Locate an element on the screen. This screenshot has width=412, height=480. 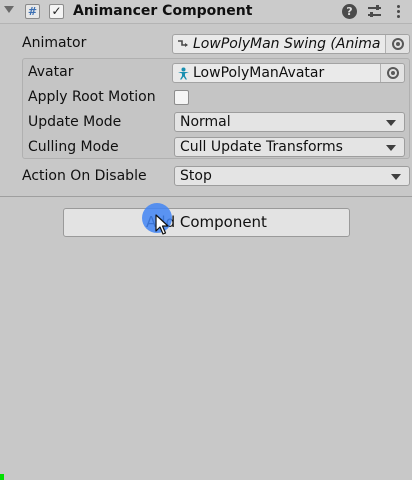
apply-root-motion-checkbox is located at coordinates (181, 97).